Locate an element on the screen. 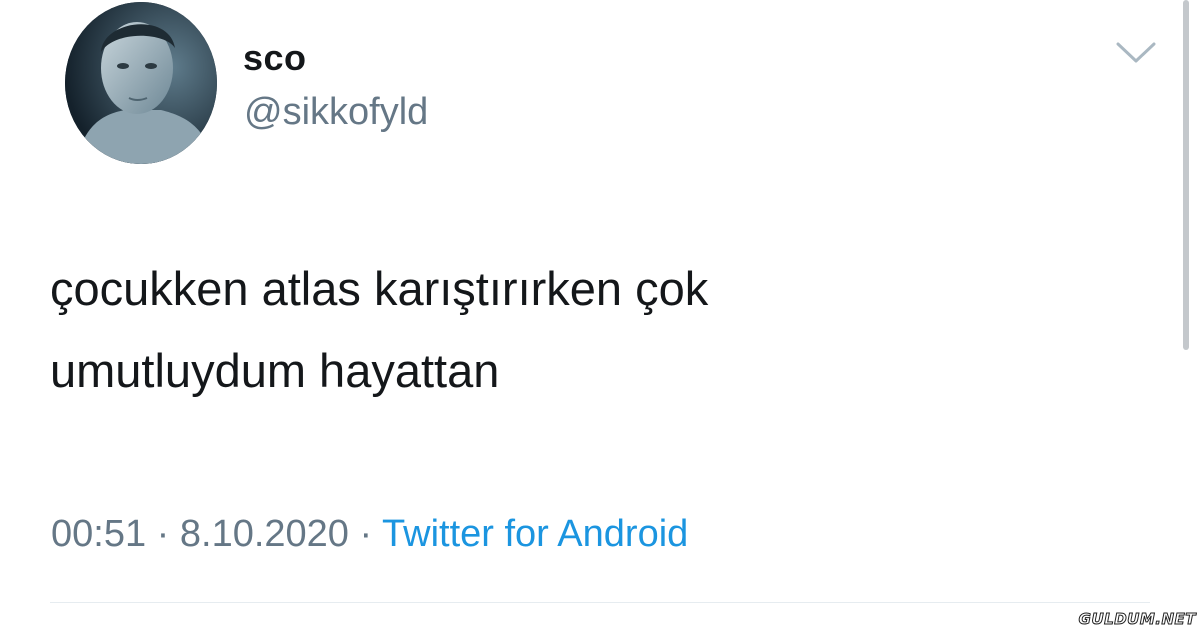 Image resolution: width=1200 pixels, height=630 pixels. tweet-source-link: Twitter for Android is located at coordinates (535, 534).